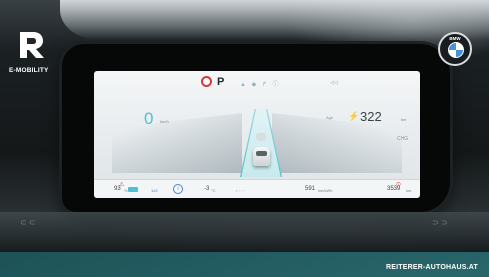 This screenshot has width=489, height=277. Describe the element at coordinates (28, 222) in the screenshot. I see `air-vent-left-icon: ⊂ ⊂` at that location.